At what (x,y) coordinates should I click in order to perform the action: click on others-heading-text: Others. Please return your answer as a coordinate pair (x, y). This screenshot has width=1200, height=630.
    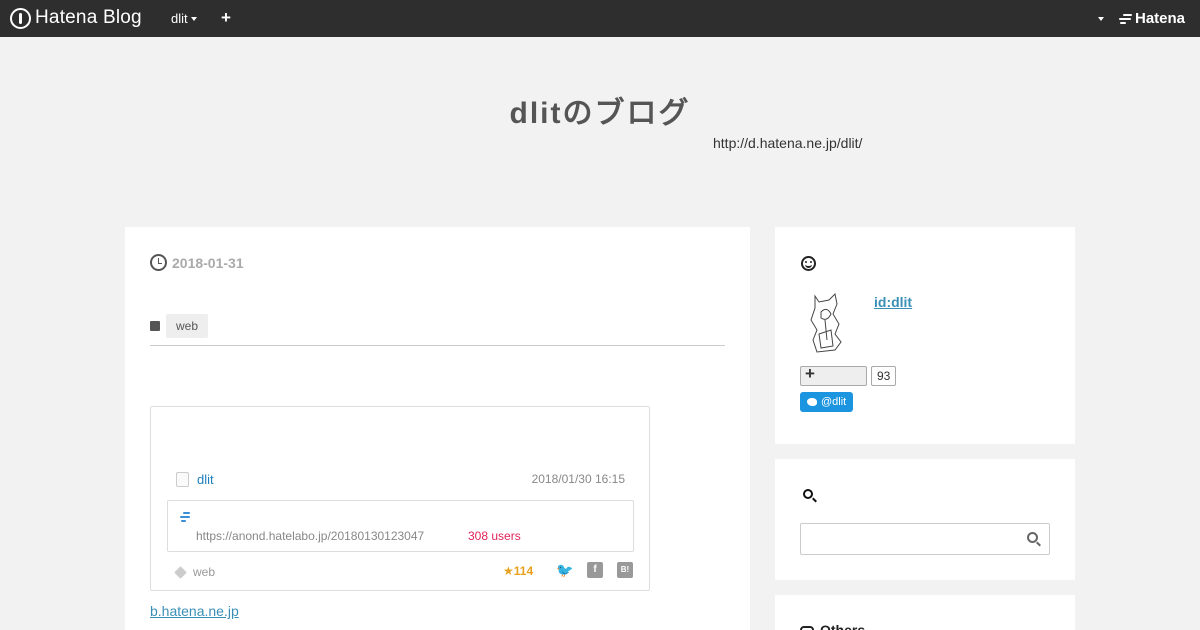
    Looking at the image, I should click on (843, 626).